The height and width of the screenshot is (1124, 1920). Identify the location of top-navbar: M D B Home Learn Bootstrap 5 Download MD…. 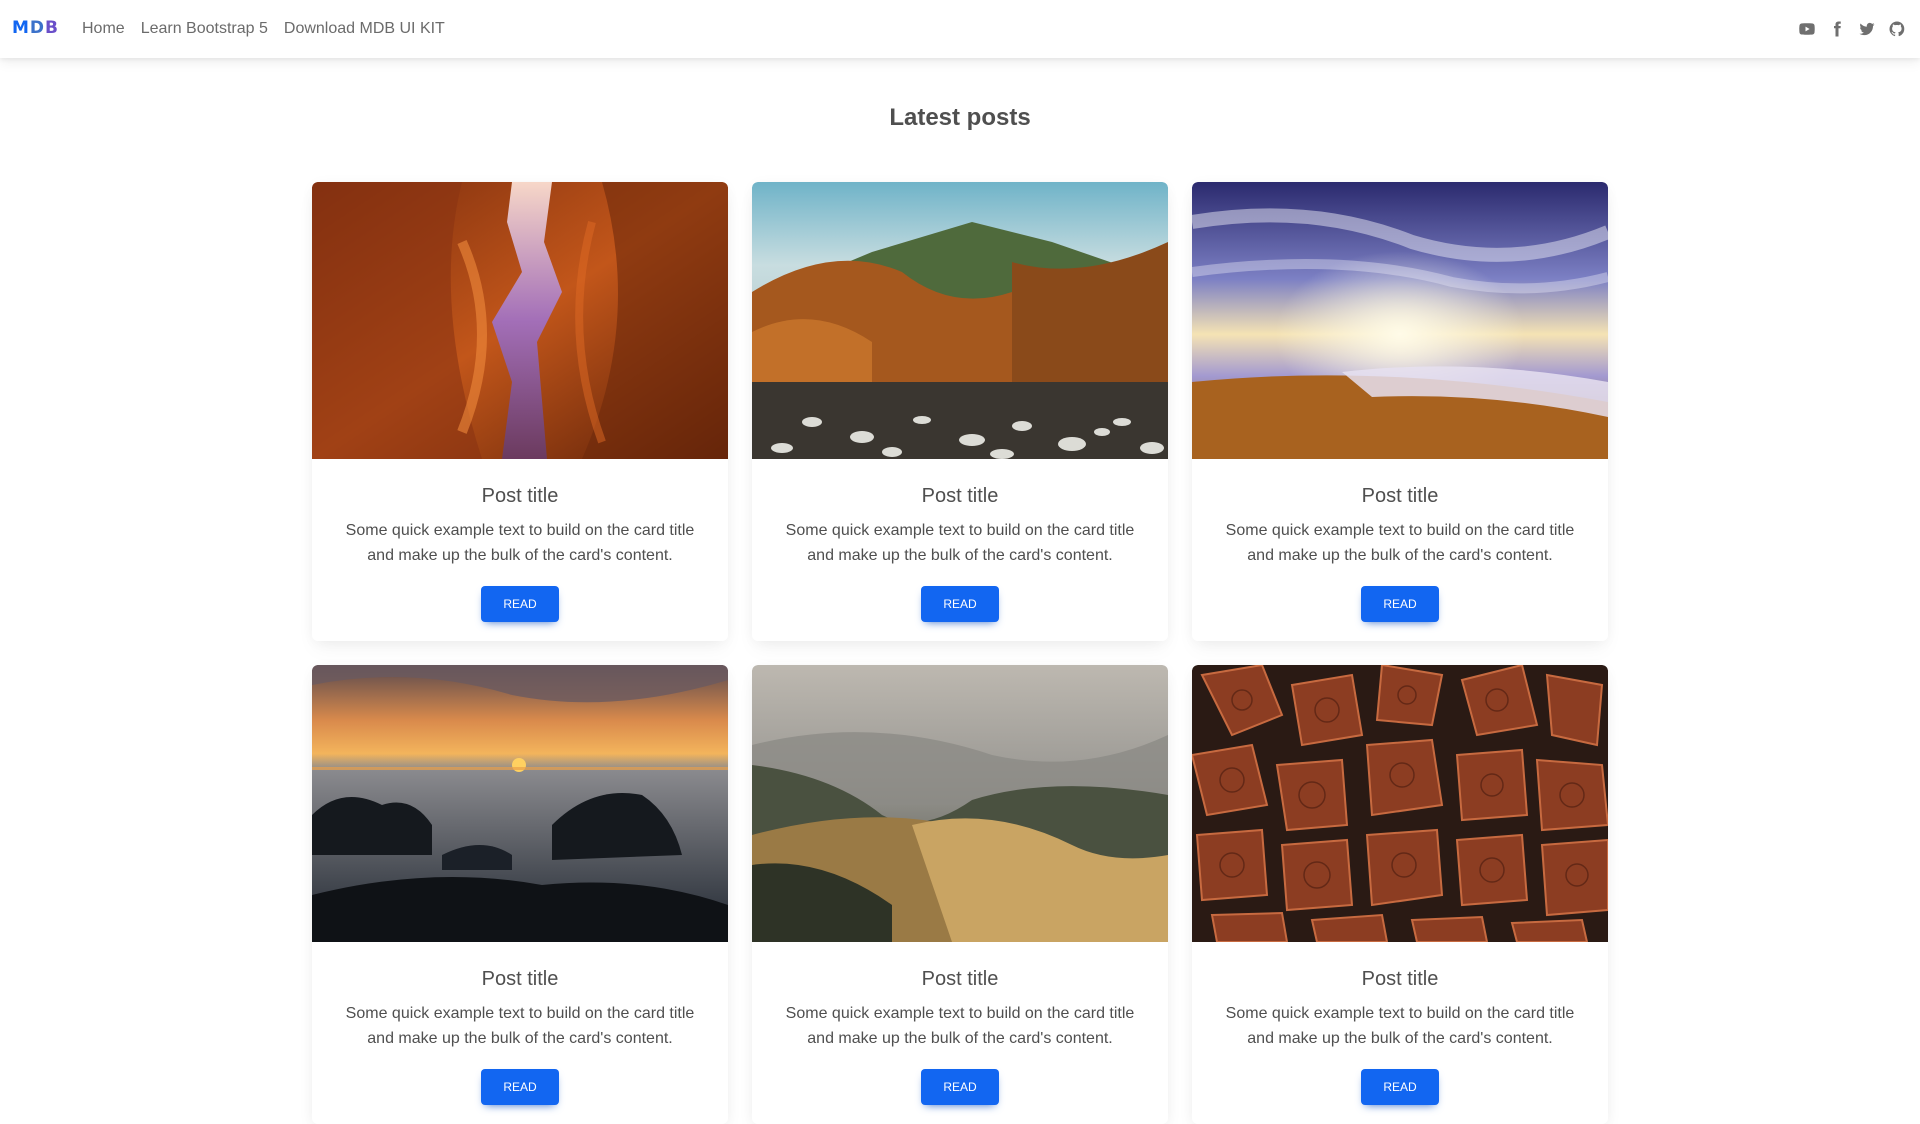
(960, 29).